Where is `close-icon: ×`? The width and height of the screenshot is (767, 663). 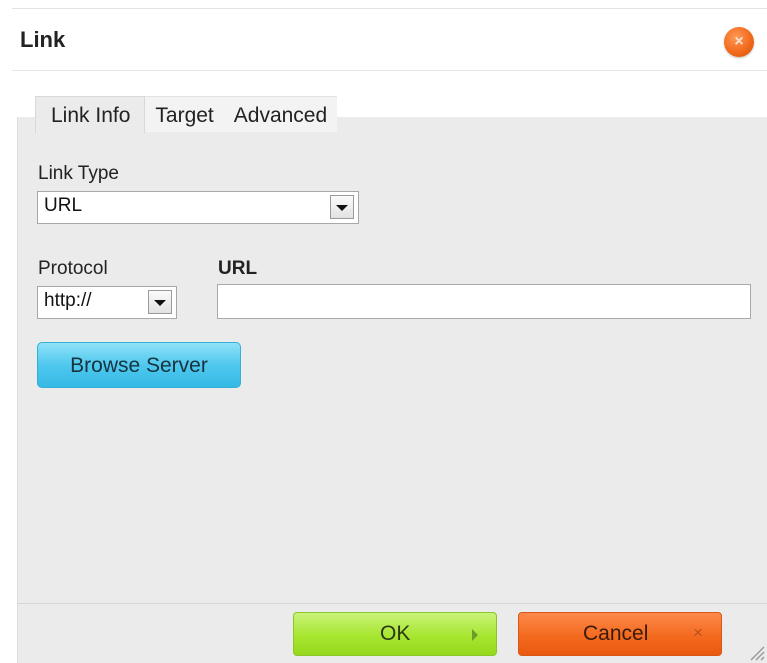
close-icon: × is located at coordinates (739, 42).